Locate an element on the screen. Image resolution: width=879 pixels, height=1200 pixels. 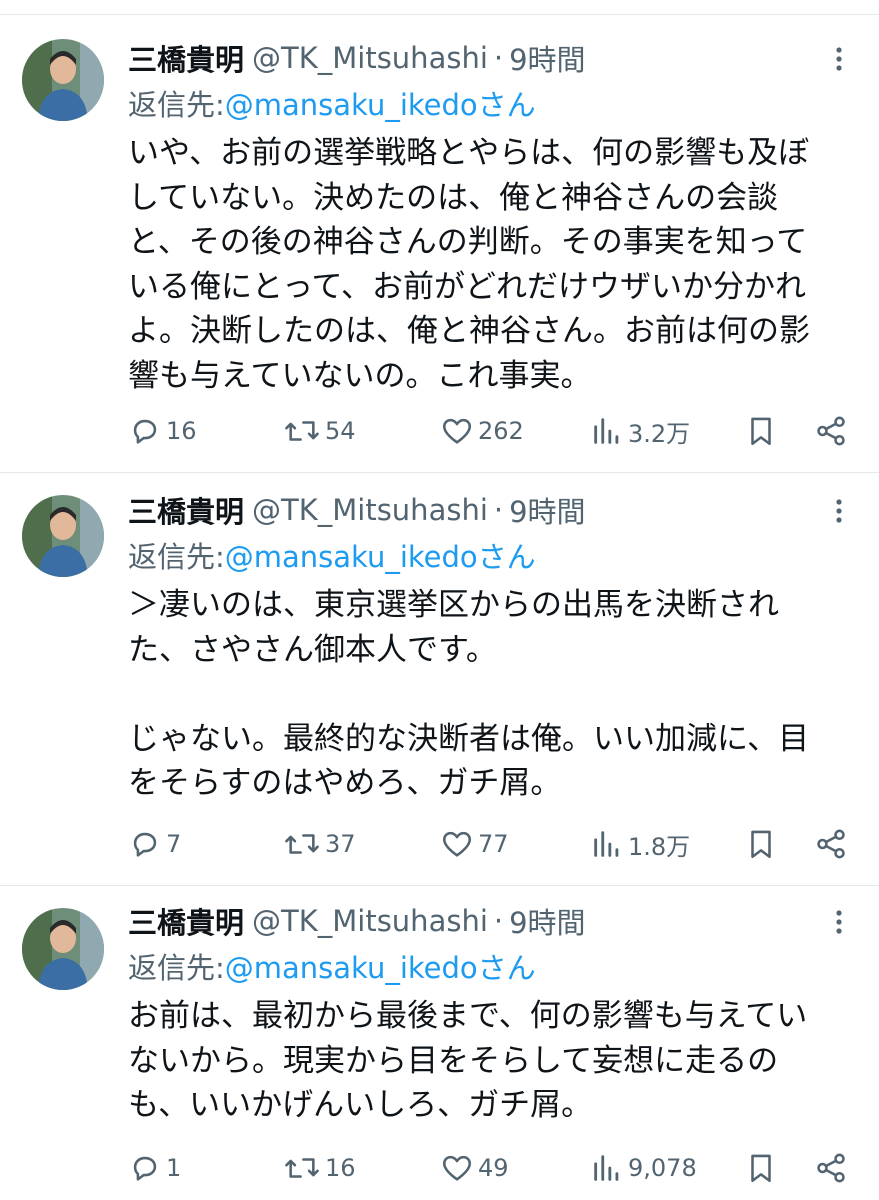
tweet-text-line: 響も与えていないの。これ事実。 is located at coordinates (360, 375).